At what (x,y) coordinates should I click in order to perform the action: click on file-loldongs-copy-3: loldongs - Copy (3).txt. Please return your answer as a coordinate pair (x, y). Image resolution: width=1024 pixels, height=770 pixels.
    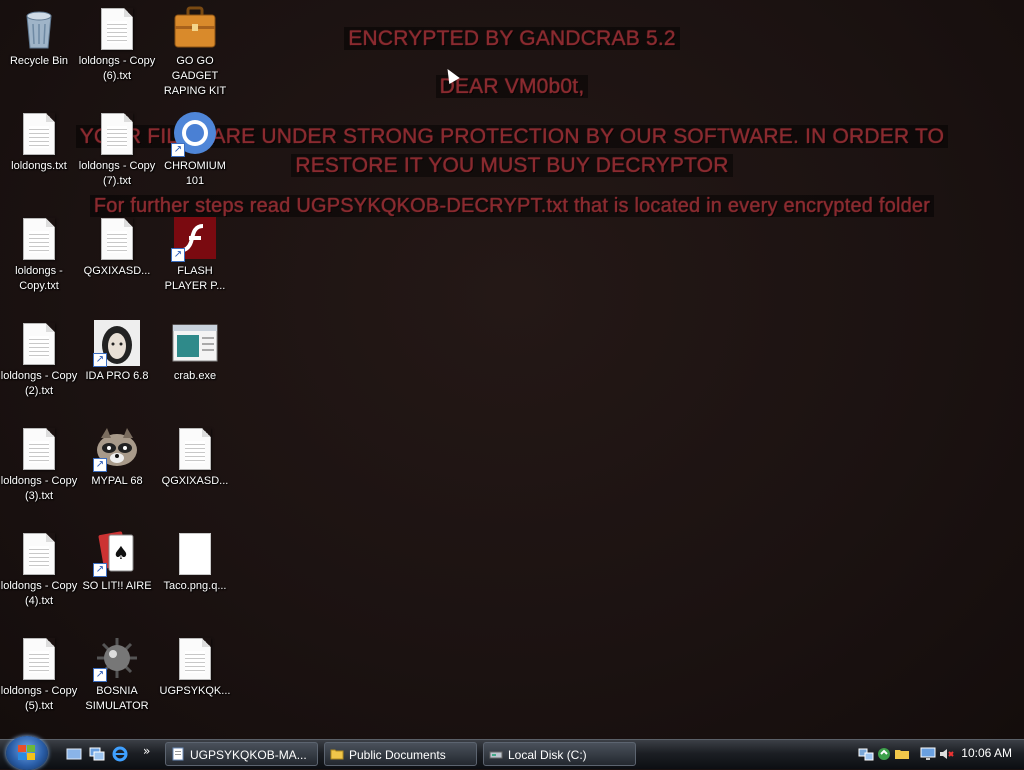
    Looking at the image, I should click on (39, 462).